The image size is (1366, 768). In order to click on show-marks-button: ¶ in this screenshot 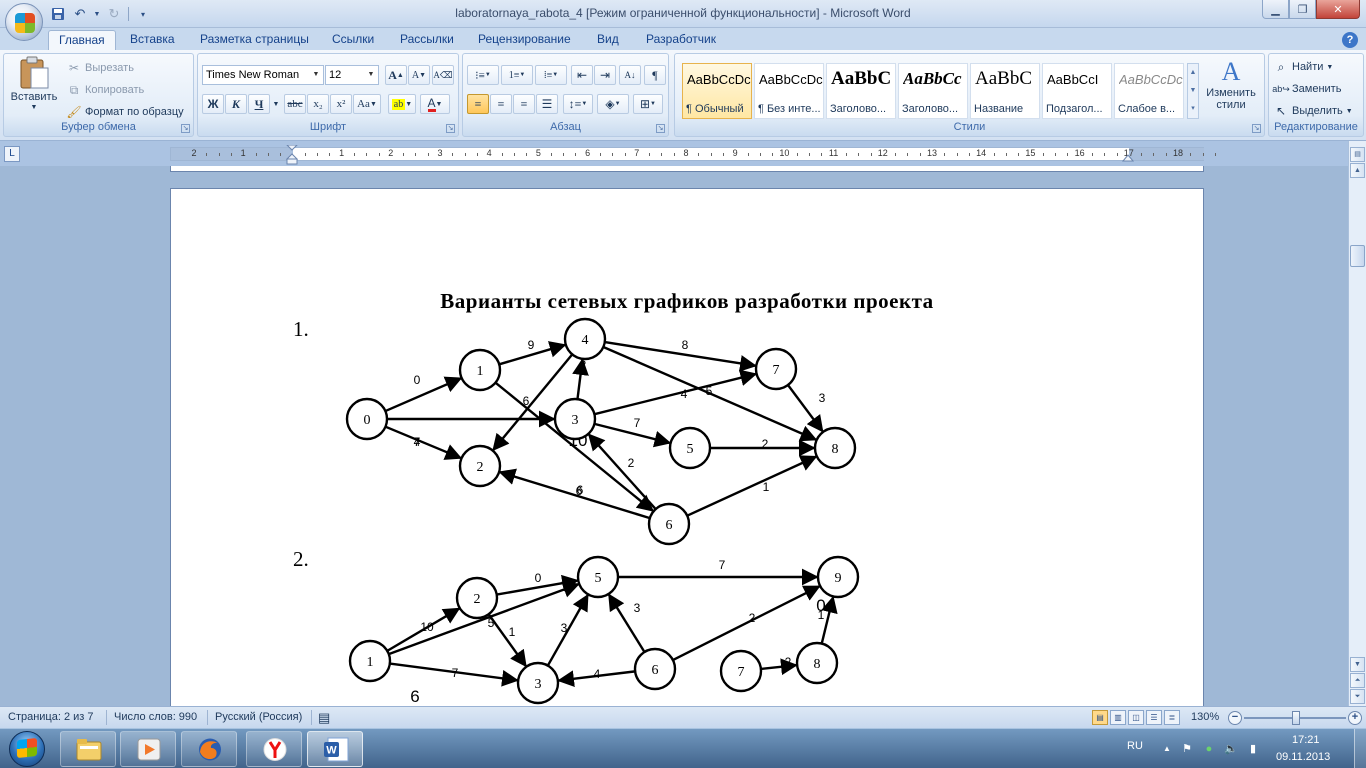, I will do `click(655, 75)`.